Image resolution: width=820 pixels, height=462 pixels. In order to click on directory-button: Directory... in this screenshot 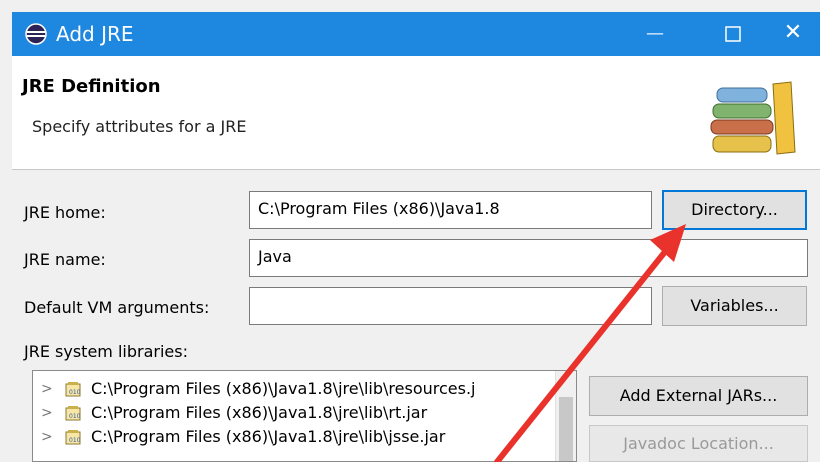, I will do `click(734, 210)`.